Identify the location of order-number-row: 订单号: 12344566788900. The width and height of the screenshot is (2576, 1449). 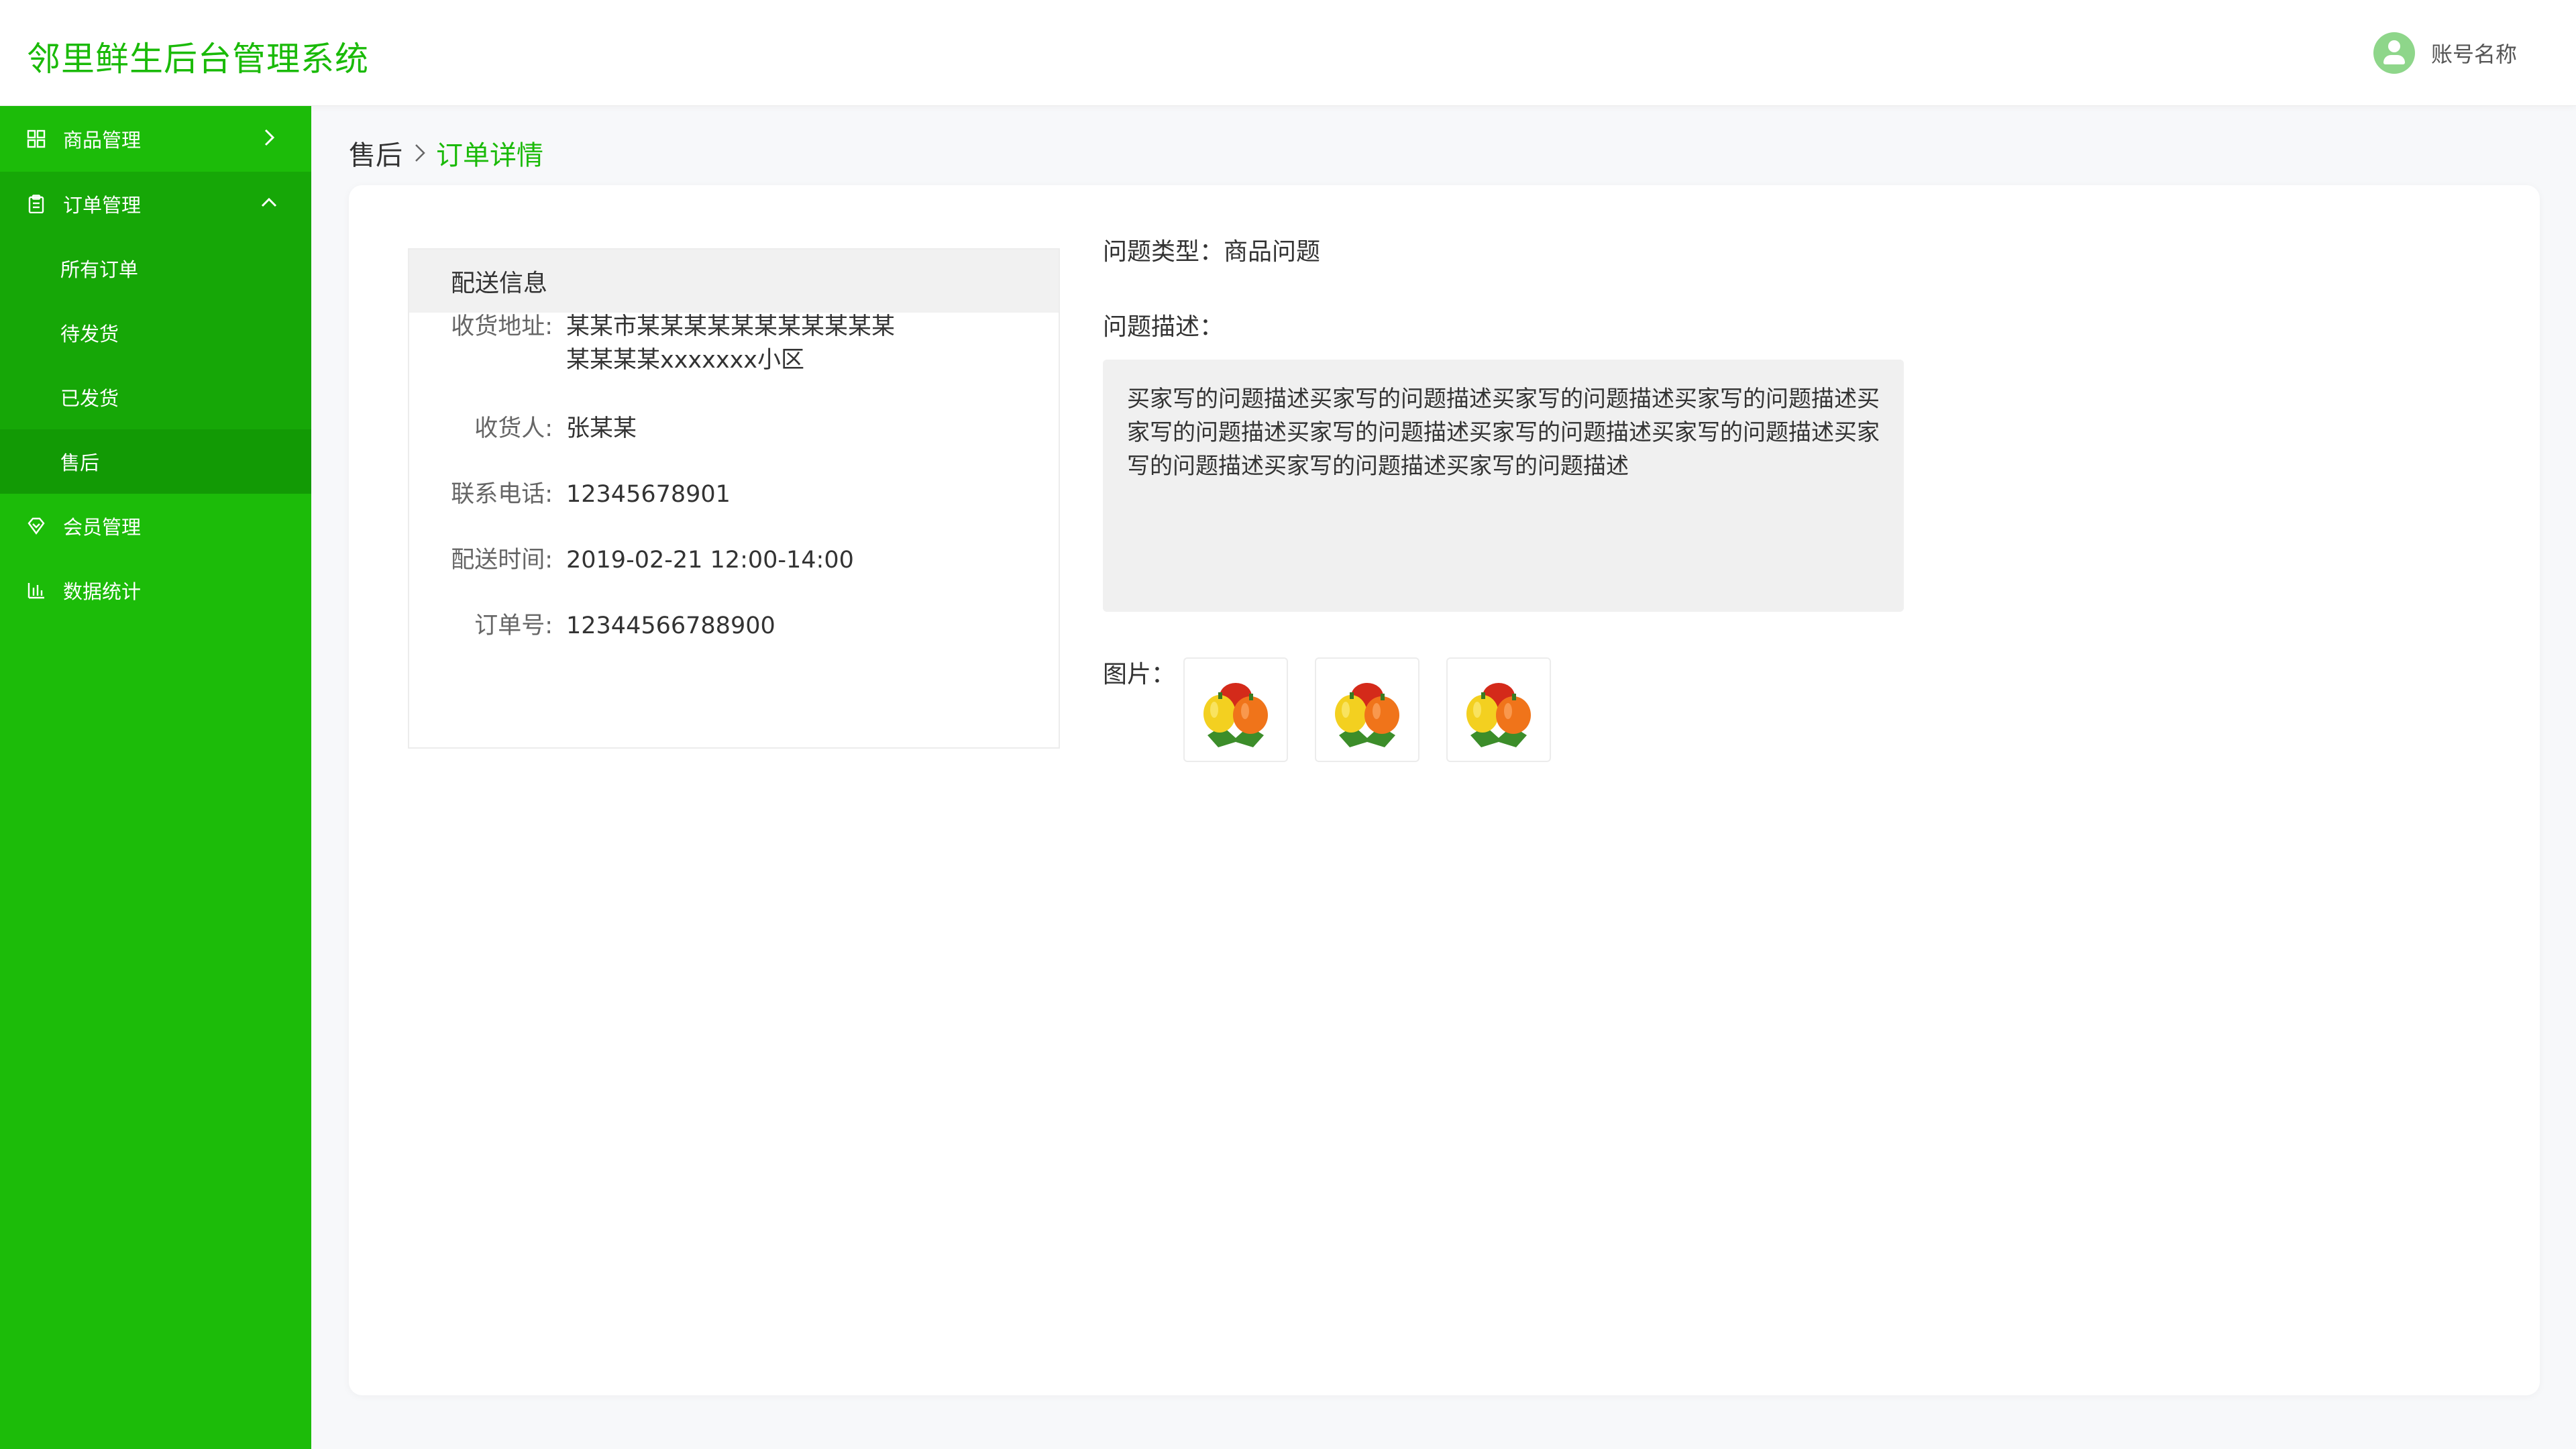
(655, 626).